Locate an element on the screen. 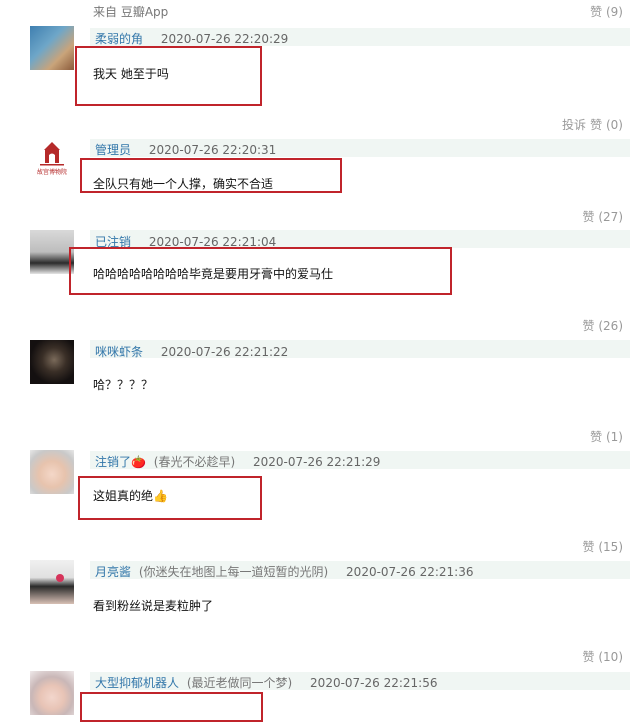 Image resolution: width=640 pixels, height=722 pixels. comment-author: 咪咪虾条 is located at coordinates (119, 352).